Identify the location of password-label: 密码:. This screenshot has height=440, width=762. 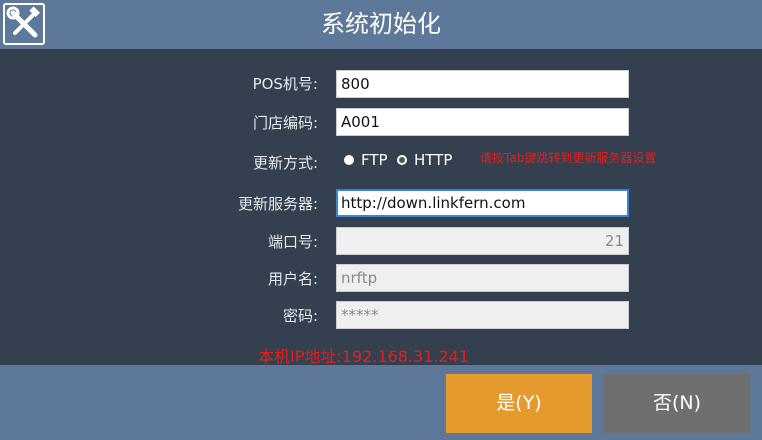
(300, 316).